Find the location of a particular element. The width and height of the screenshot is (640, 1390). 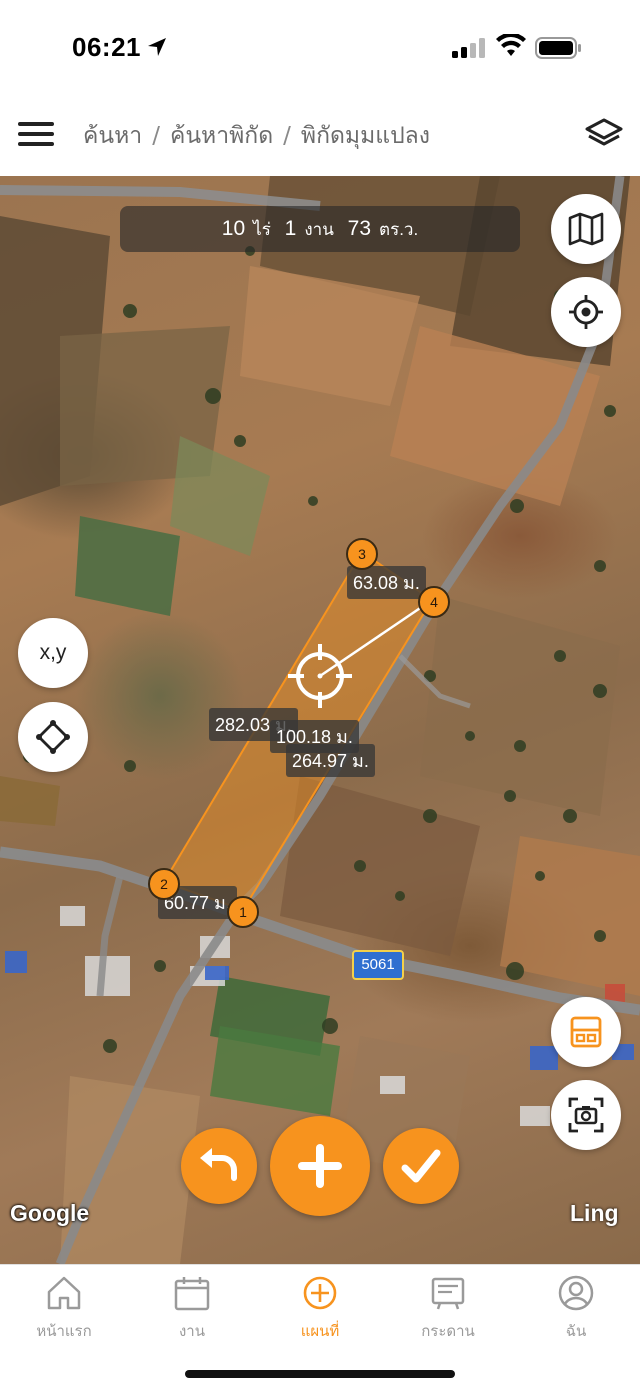

coordinate-input-button: x,y is located at coordinates (53, 653).